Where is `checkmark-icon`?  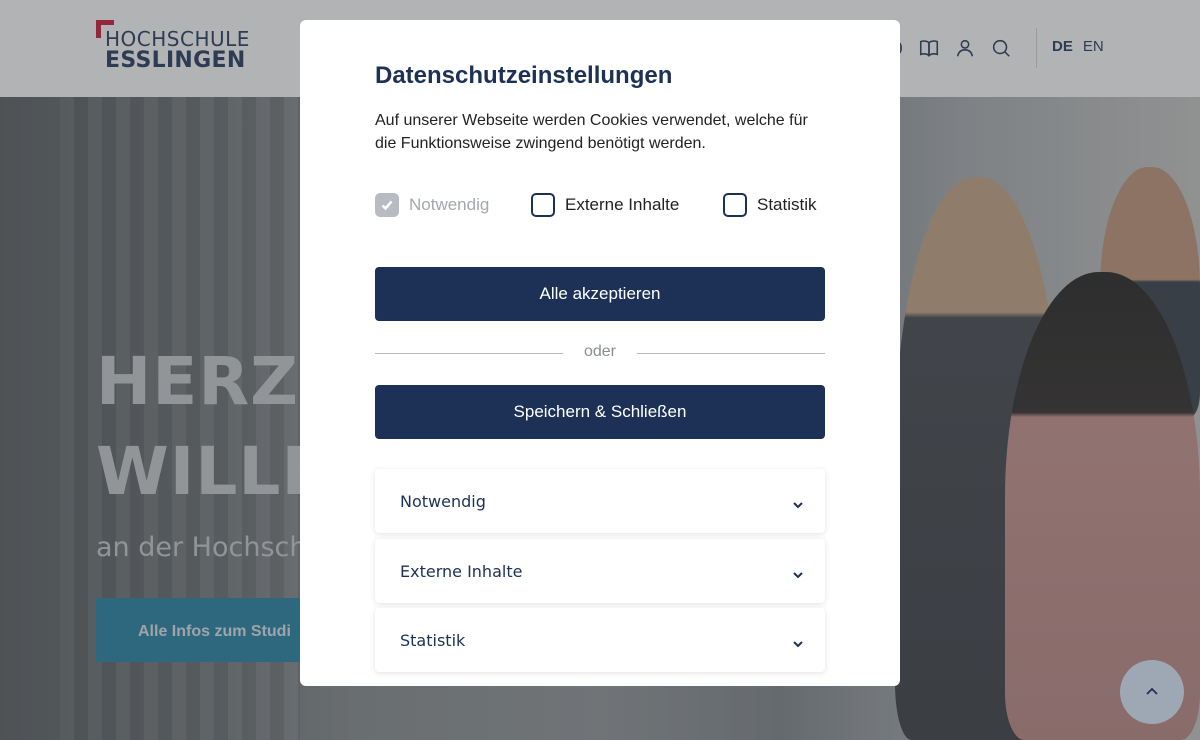 checkmark-icon is located at coordinates (387, 205).